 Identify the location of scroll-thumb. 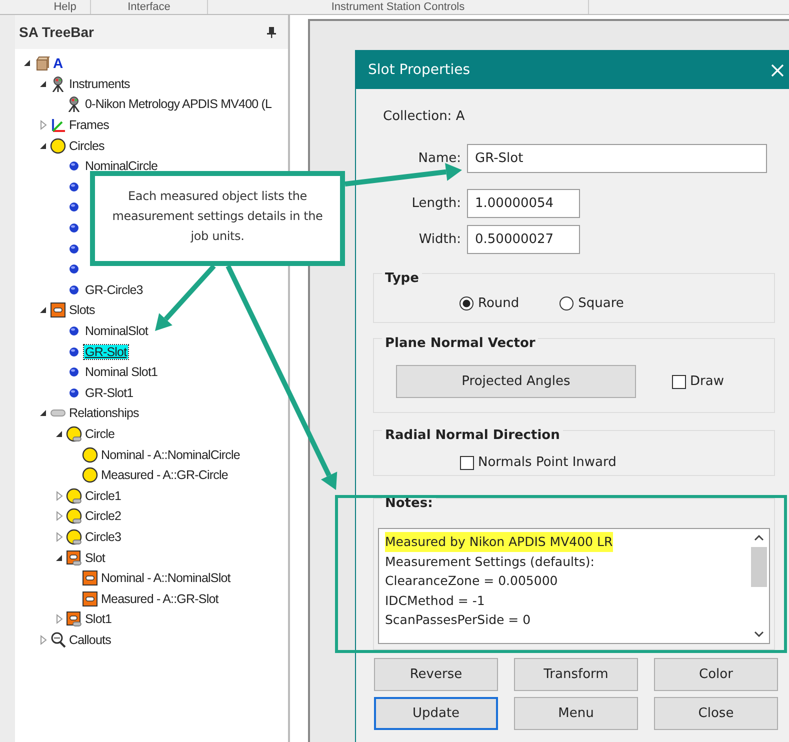
(759, 567).